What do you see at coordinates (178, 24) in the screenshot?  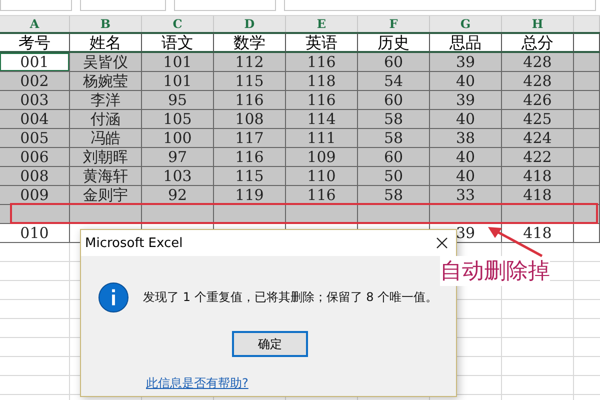 I see `column-header: C` at bounding box center [178, 24].